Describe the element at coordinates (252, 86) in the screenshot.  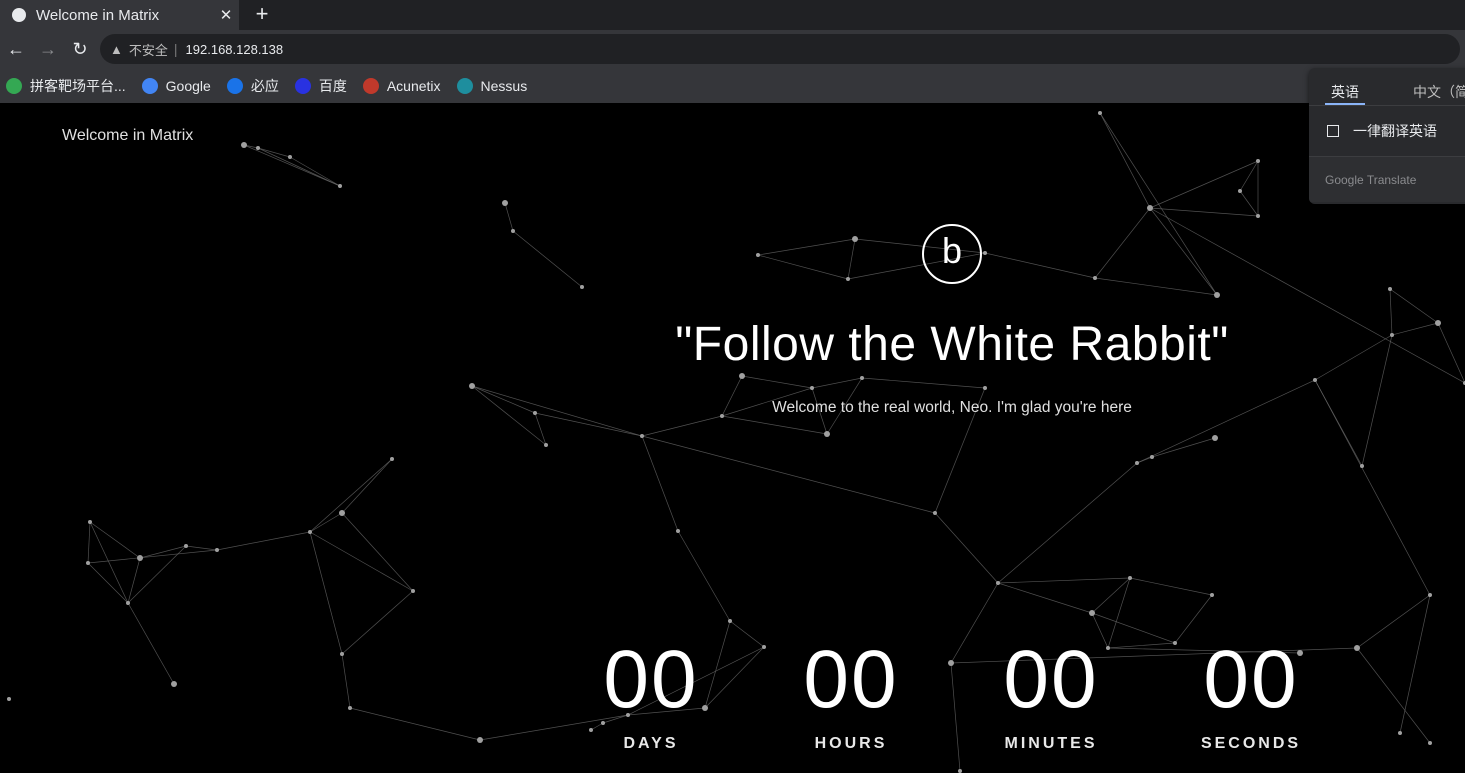
I see `bookmark-bing: 必应` at that location.